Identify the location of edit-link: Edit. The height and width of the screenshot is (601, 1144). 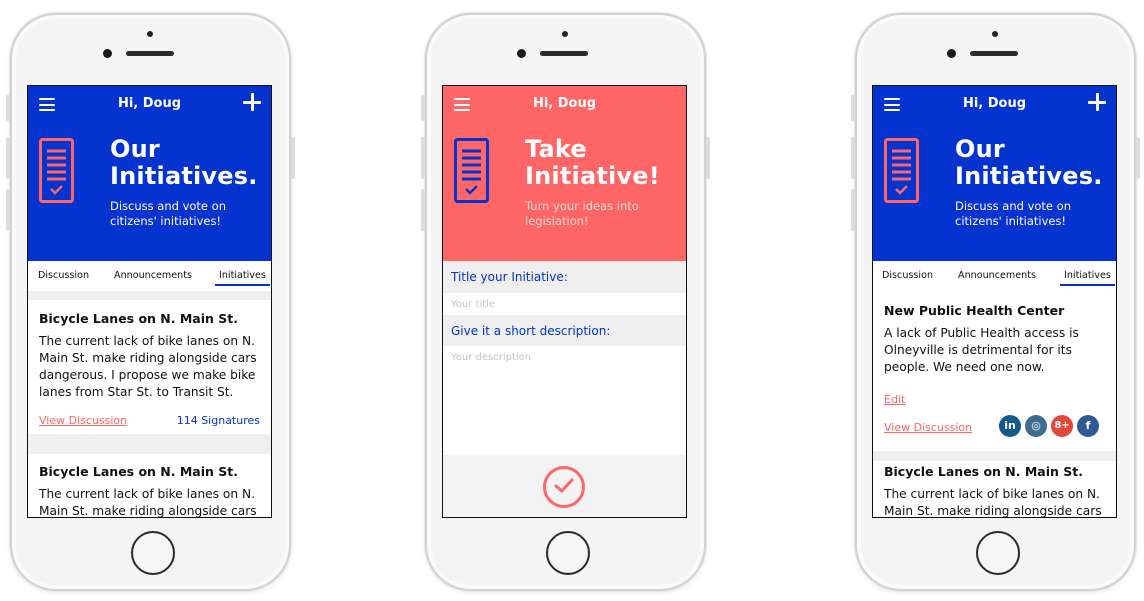
(894, 399).